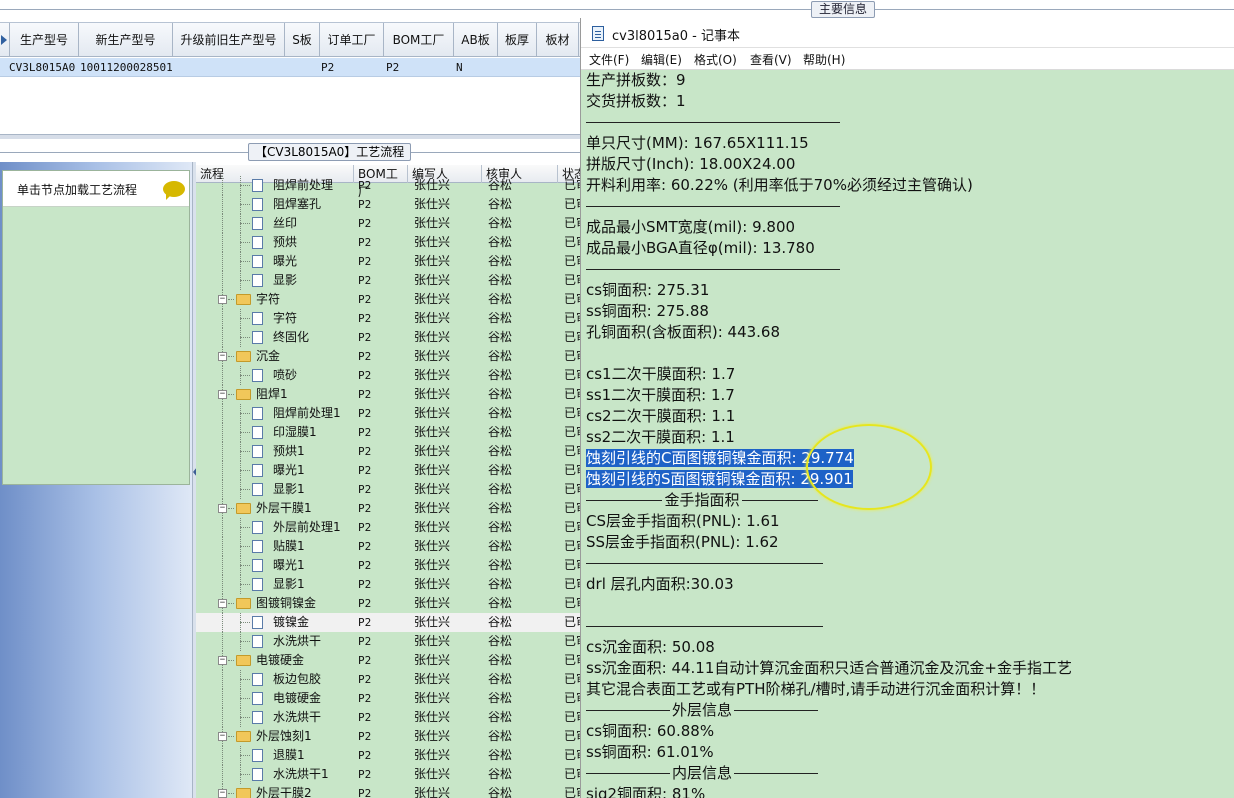  What do you see at coordinates (389, 318) in the screenshot?
I see `tree-row: 字符P2张仕兴谷松已审` at bounding box center [389, 318].